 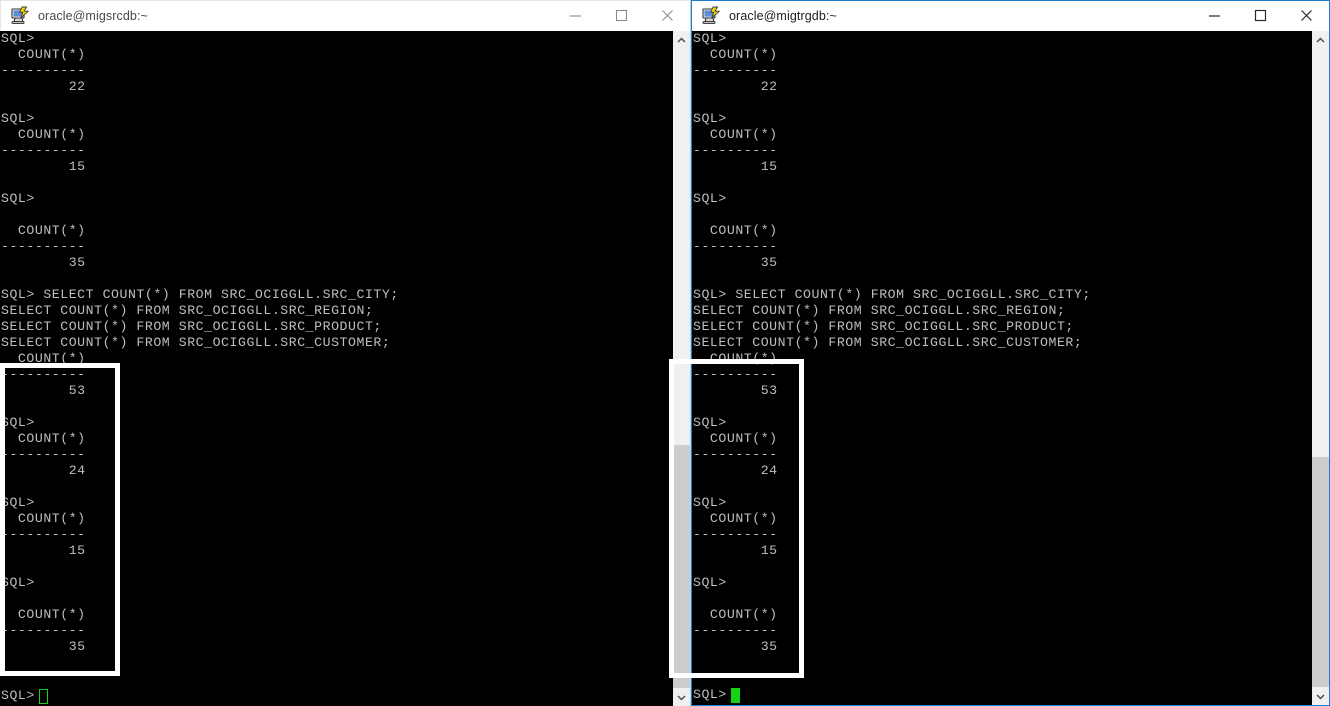 I want to click on scrollbar-track-left, so click(x=681, y=368).